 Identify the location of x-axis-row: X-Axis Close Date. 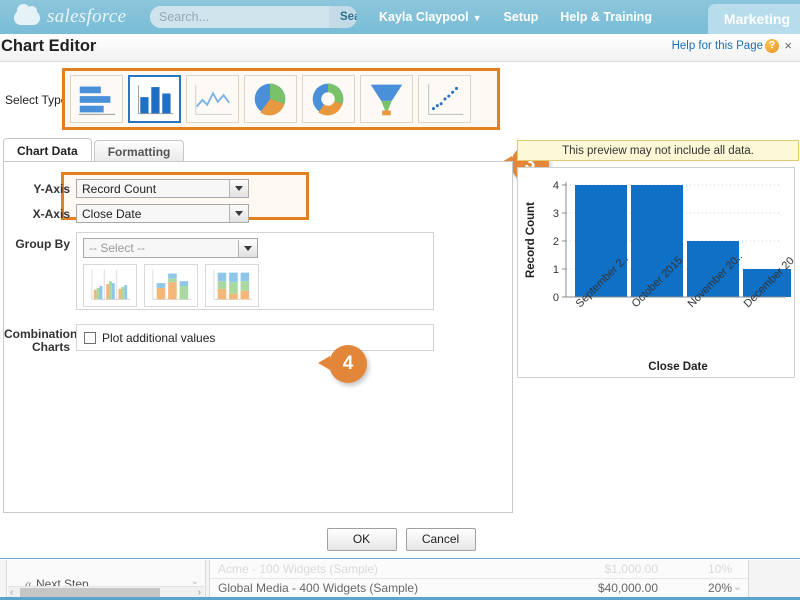
(126, 213).